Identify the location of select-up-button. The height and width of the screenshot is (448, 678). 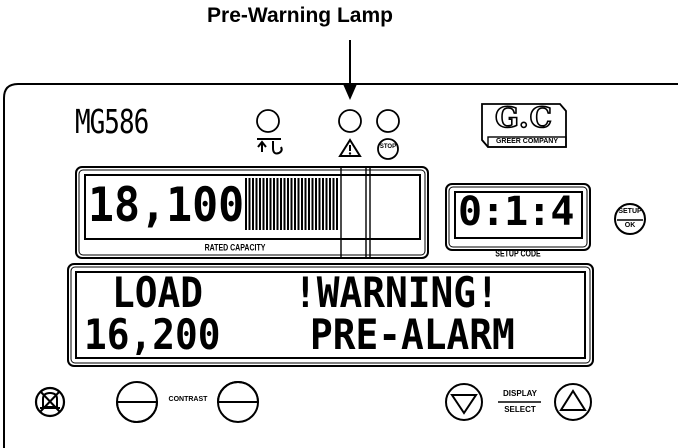
(573, 402).